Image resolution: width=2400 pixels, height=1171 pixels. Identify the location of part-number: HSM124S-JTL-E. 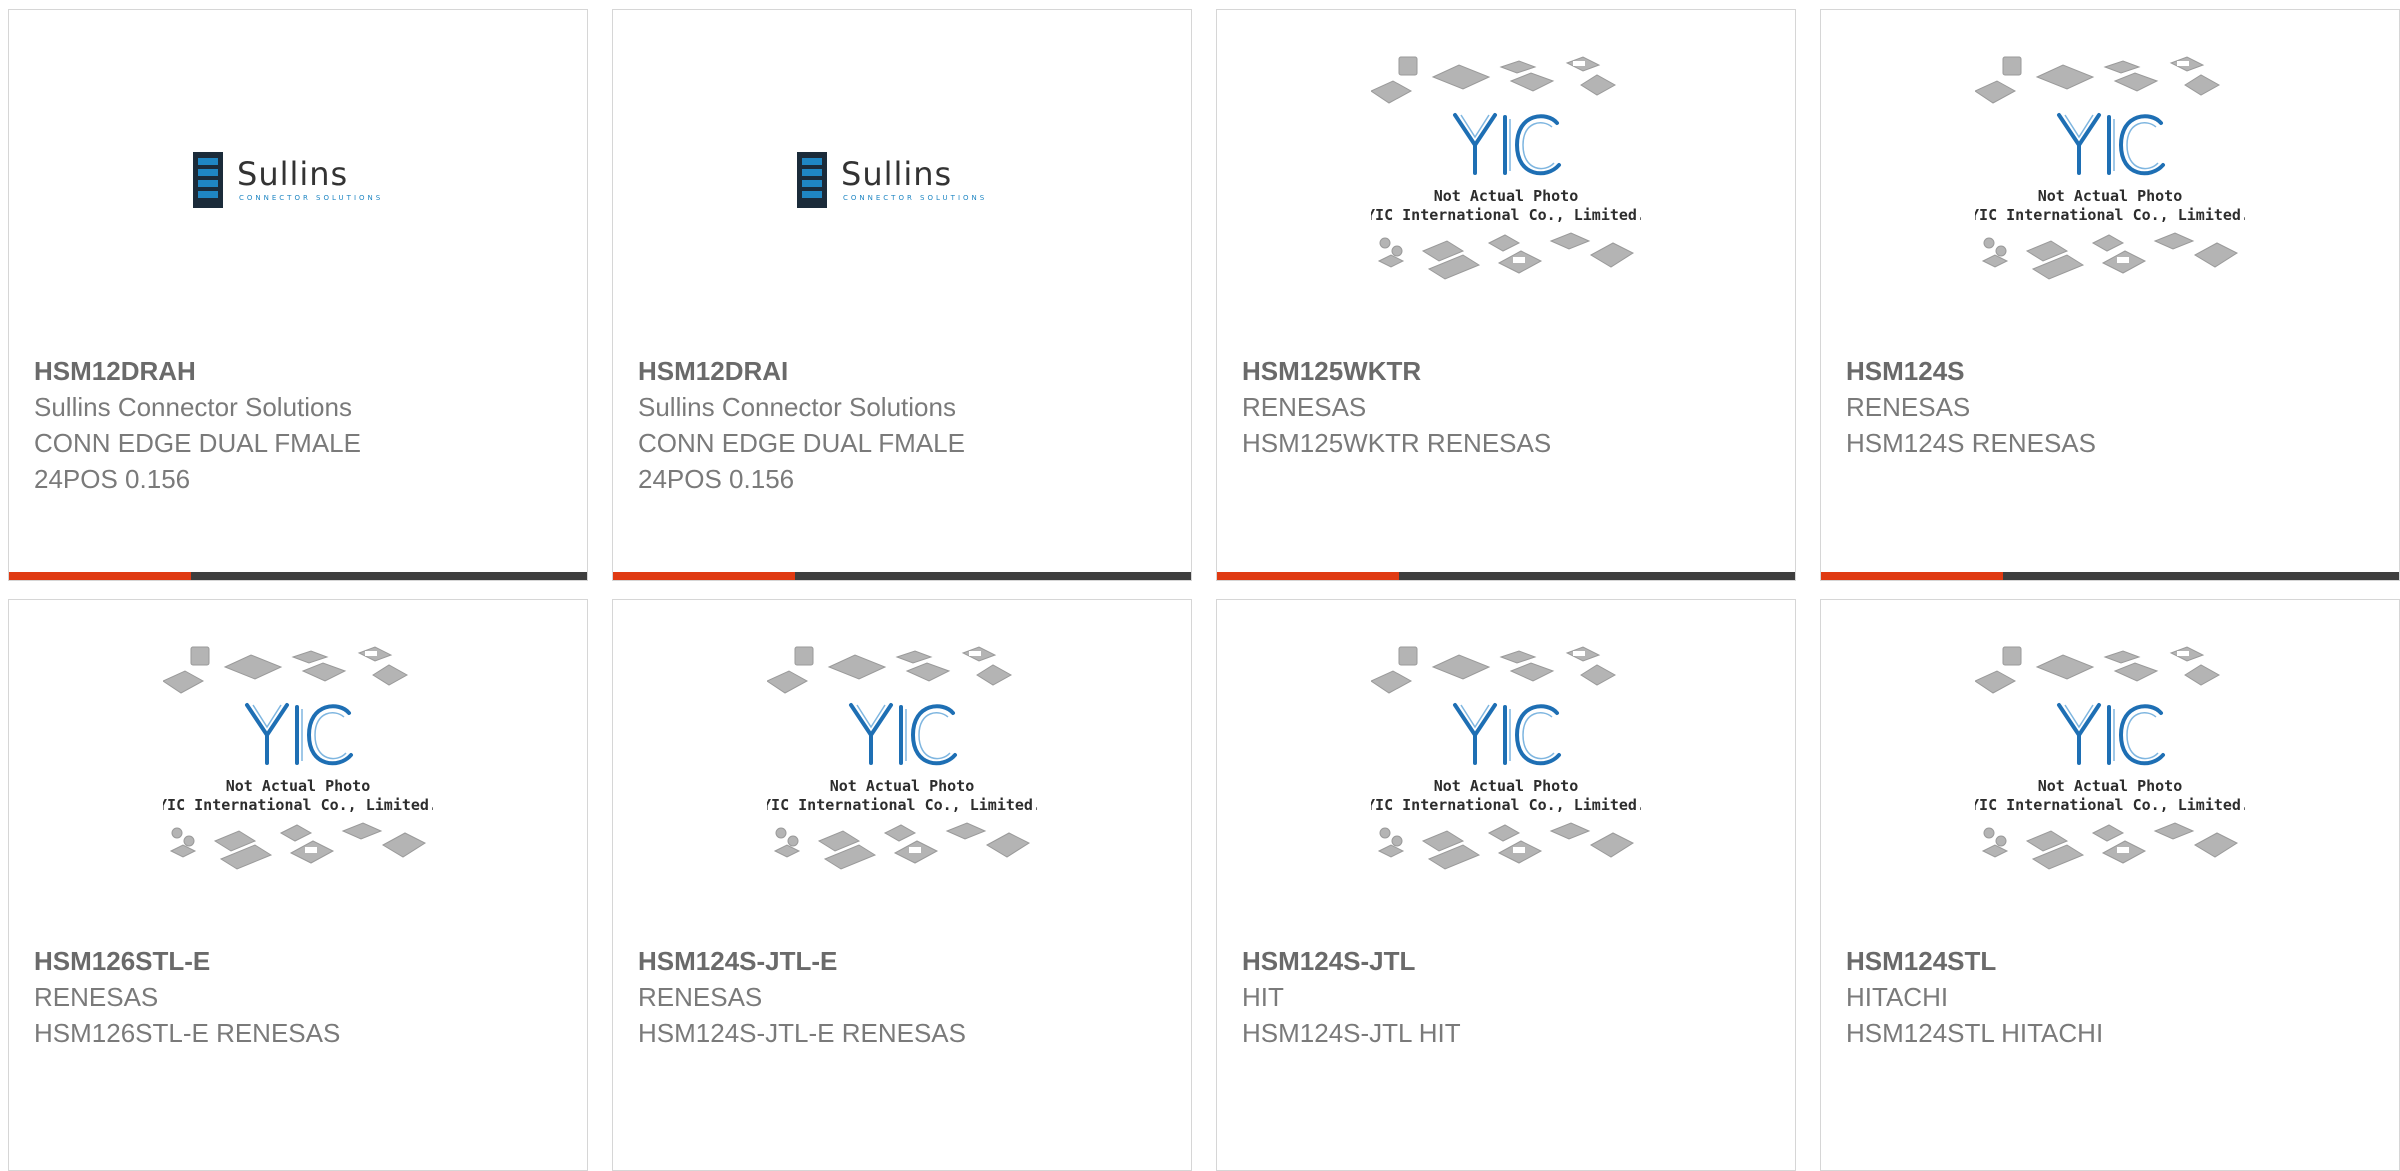
(904, 961).